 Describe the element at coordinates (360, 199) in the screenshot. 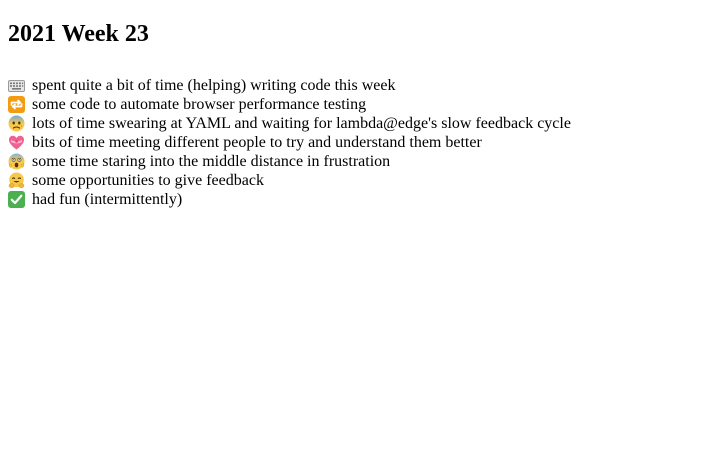

I see `list-item: had fun (intermittently)` at that location.